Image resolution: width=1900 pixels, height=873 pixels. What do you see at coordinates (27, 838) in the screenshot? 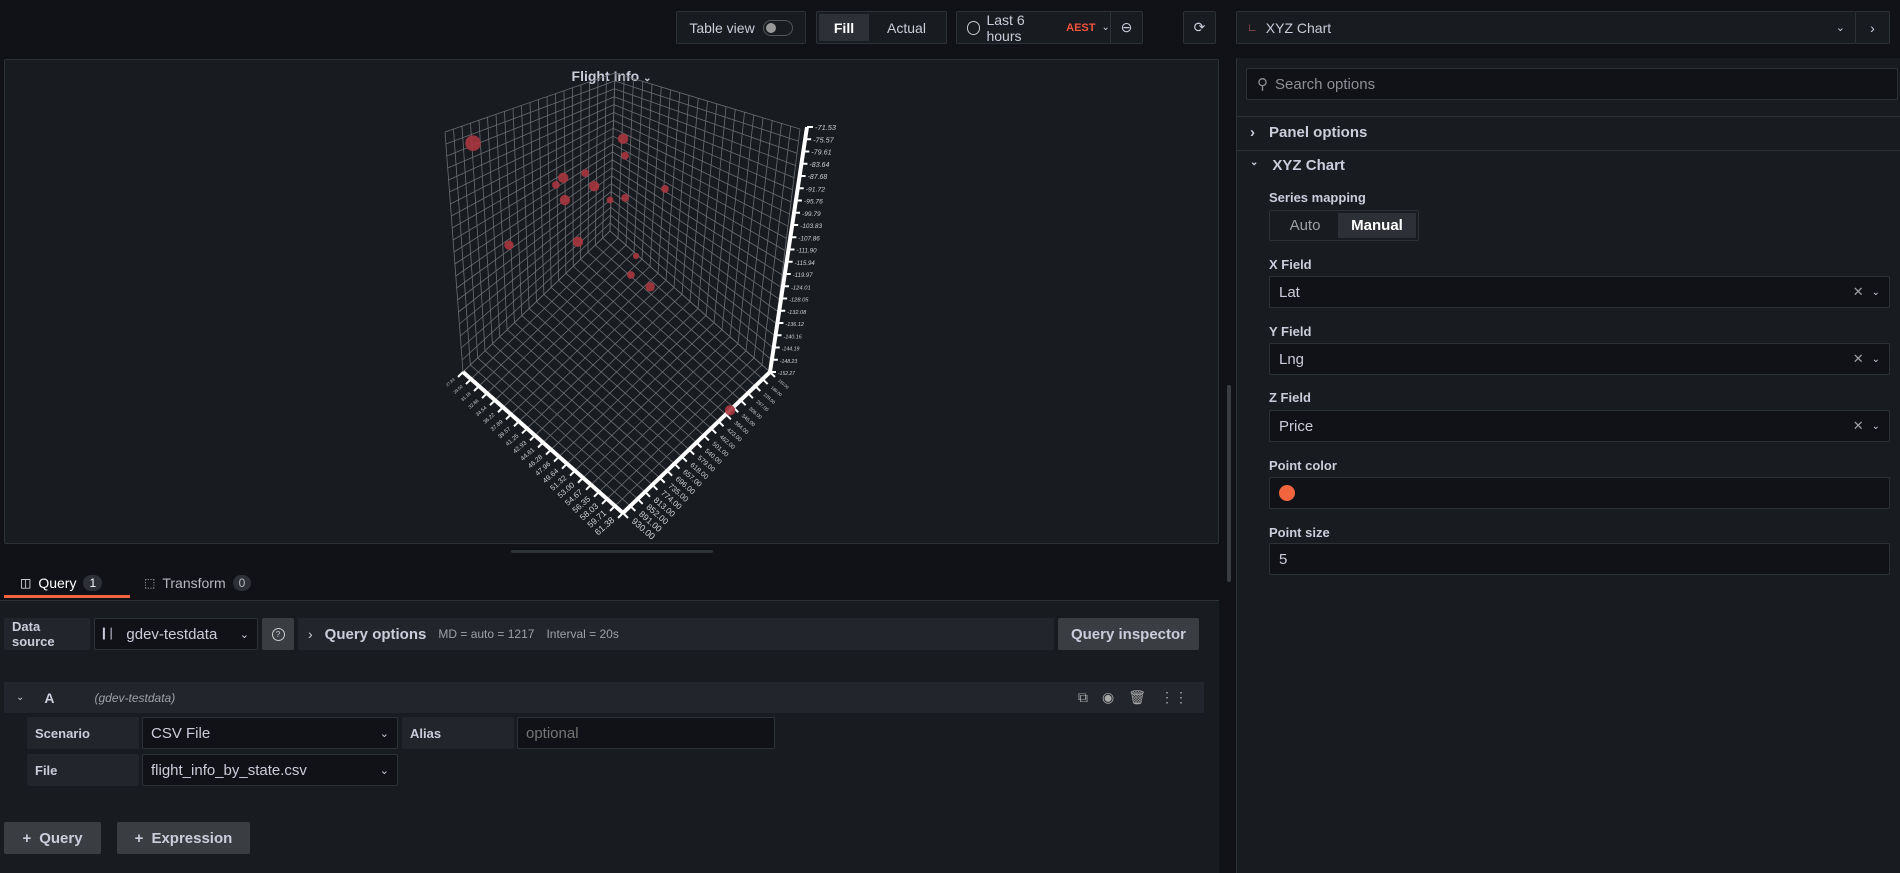
I see `plus-icon: +` at bounding box center [27, 838].